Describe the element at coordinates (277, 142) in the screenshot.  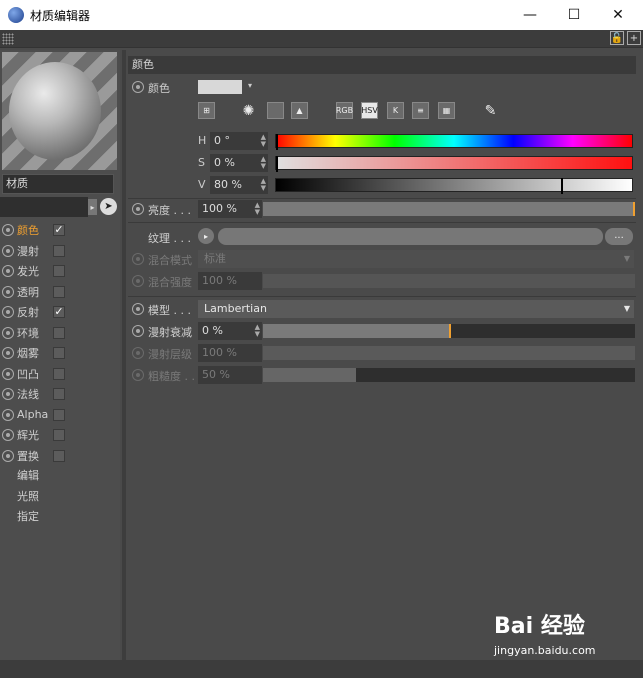
I see `hue-handle` at that location.